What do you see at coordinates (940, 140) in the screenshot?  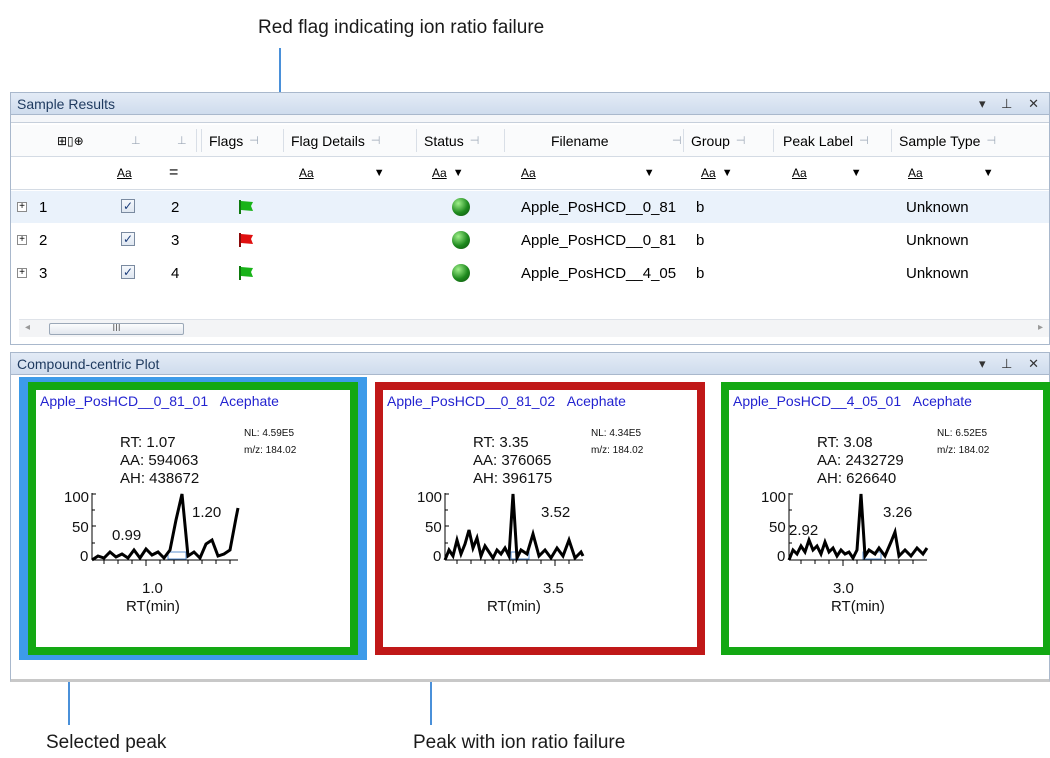 I see `col-label: Sample Type` at bounding box center [940, 140].